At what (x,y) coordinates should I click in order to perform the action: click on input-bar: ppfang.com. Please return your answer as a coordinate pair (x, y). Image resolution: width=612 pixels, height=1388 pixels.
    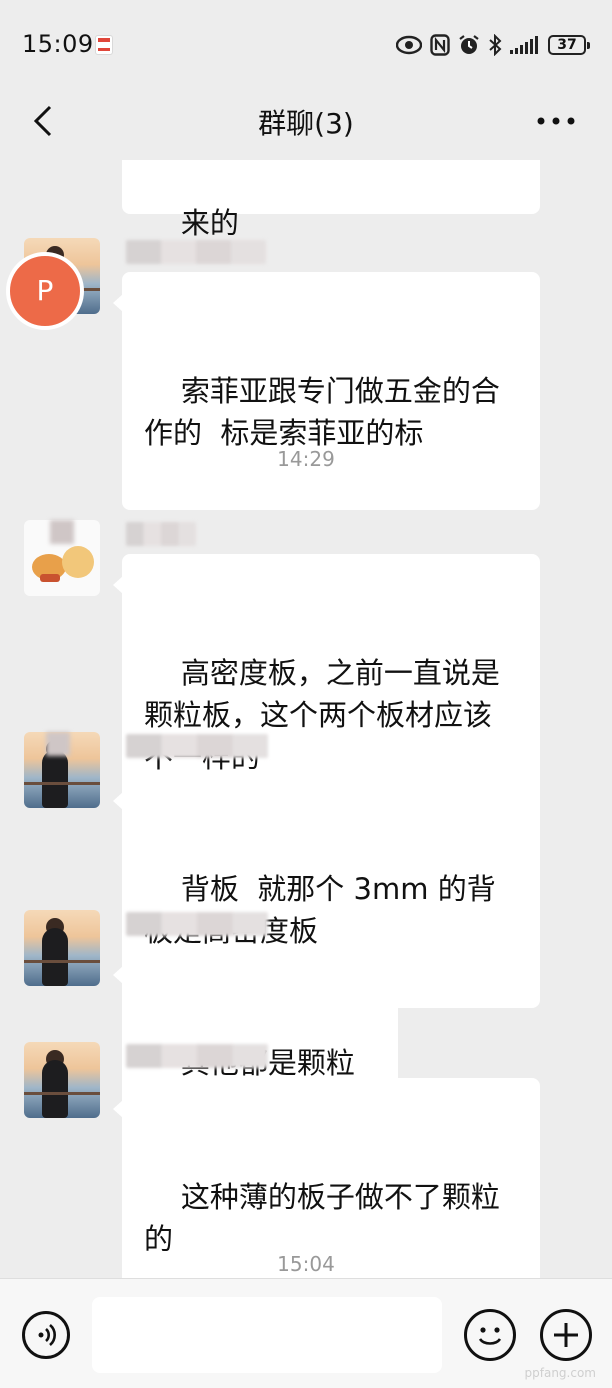
    Looking at the image, I should click on (306, 1333).